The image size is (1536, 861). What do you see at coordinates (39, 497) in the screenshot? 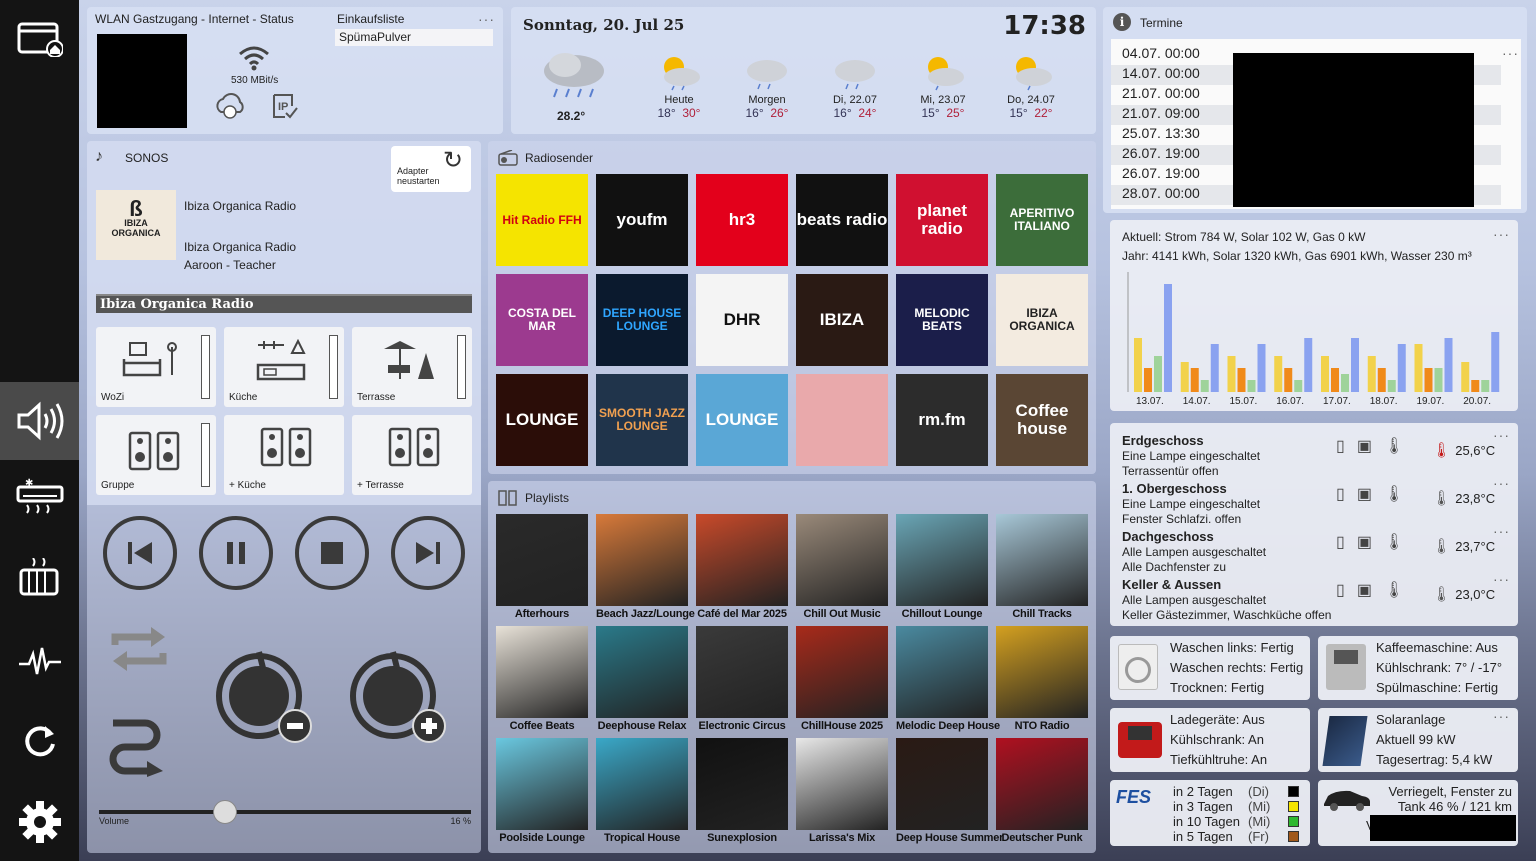
I see `air-conditioner-icon: ✱` at bounding box center [39, 497].